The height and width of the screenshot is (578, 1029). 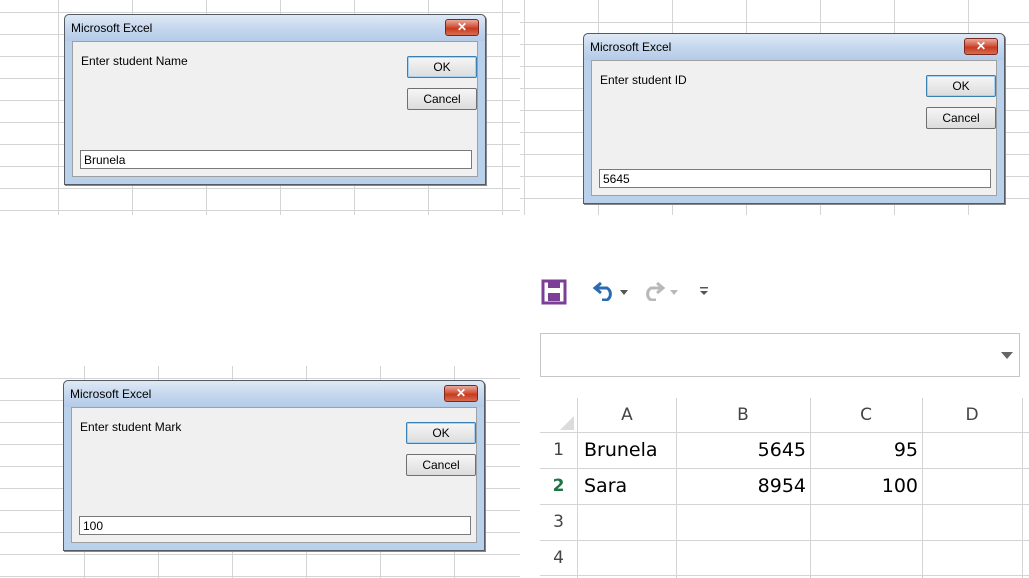 What do you see at coordinates (972, 450) in the screenshot?
I see `cell-d1` at bounding box center [972, 450].